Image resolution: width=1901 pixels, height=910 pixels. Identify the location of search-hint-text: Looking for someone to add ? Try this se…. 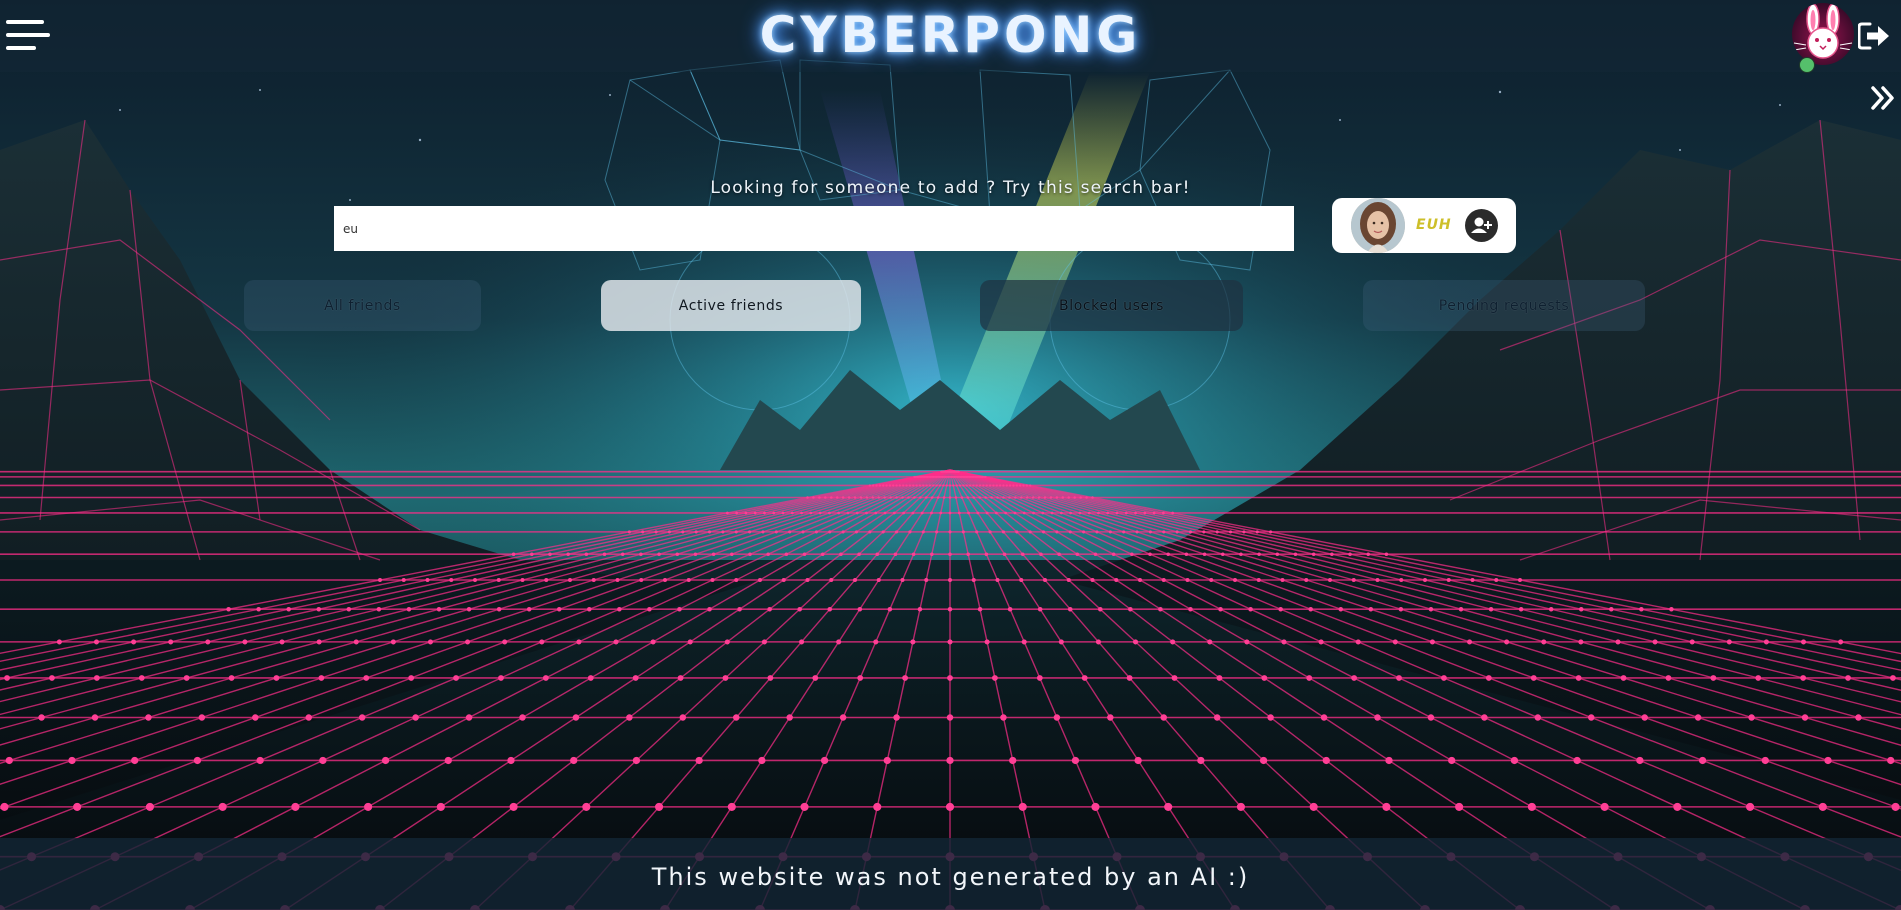
(950, 188).